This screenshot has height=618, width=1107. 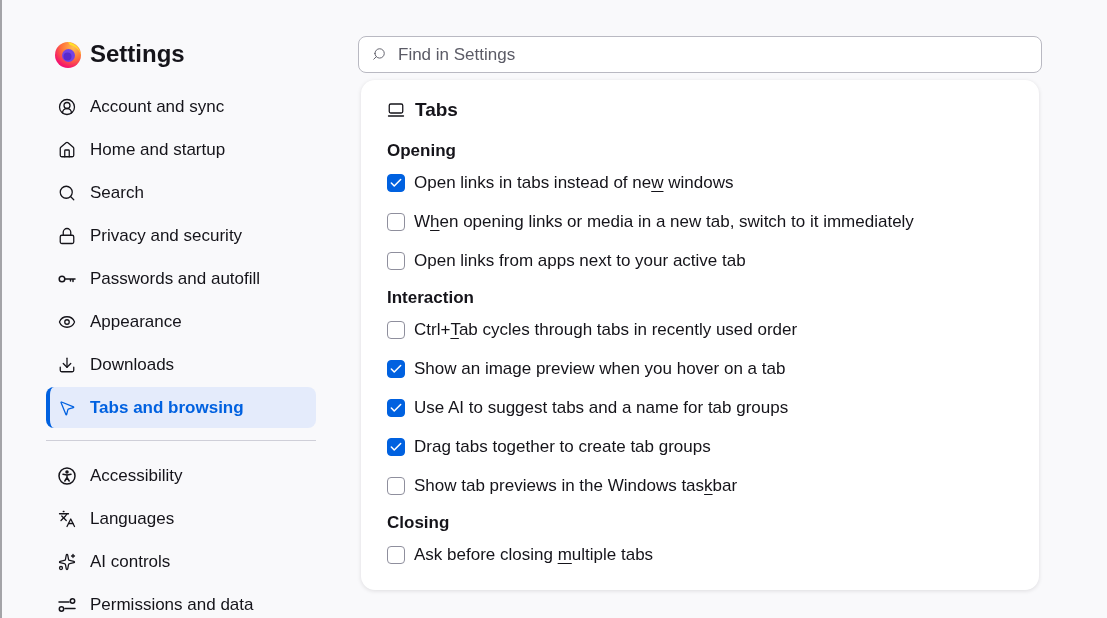 What do you see at coordinates (181, 518) in the screenshot?
I see `nav-item: Languages` at bounding box center [181, 518].